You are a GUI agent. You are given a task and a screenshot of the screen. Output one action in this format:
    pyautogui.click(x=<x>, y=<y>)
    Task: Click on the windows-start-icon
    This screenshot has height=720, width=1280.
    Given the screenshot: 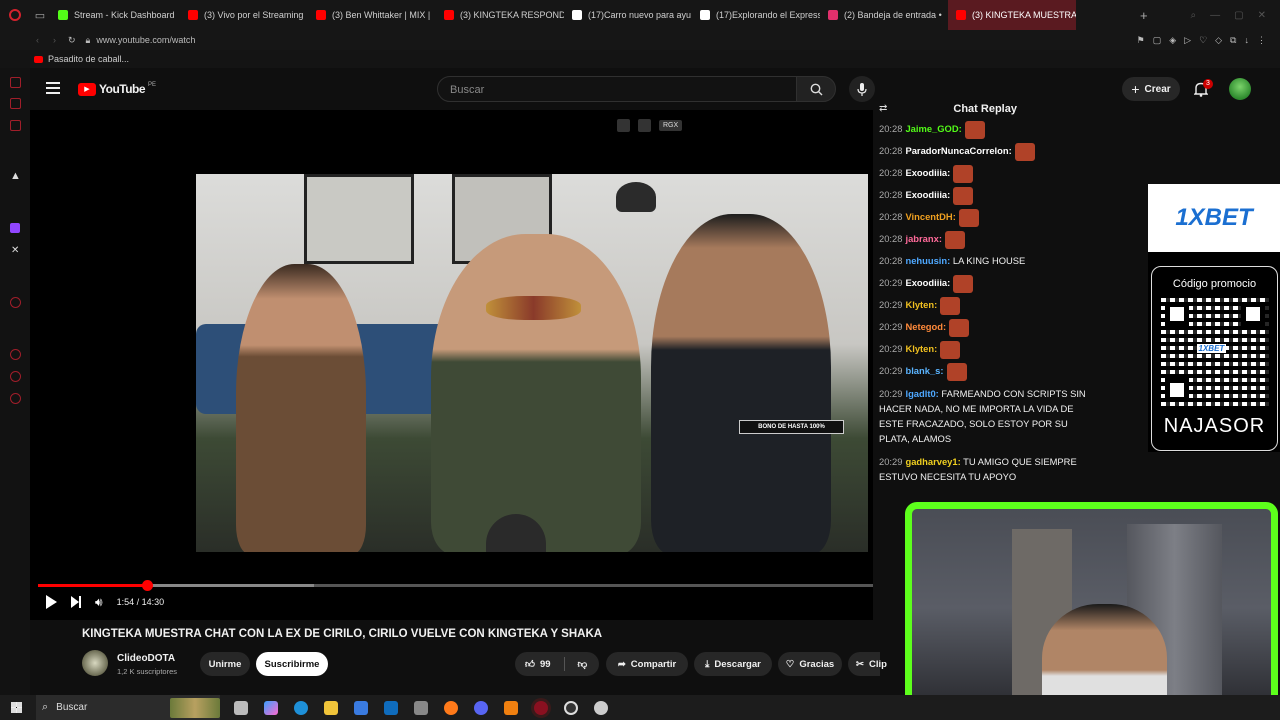 What is the action you would take?
    pyautogui.click(x=16, y=707)
    